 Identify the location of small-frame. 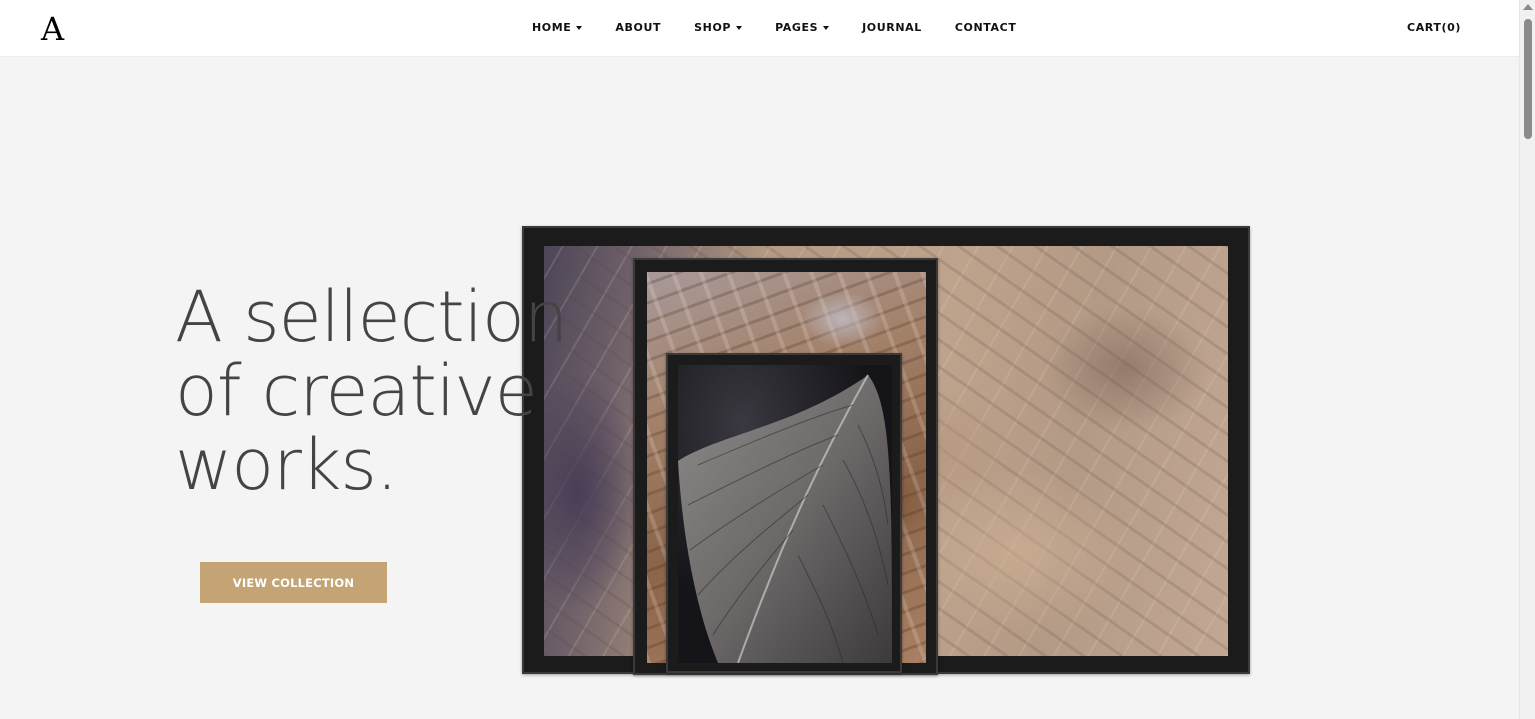
(784, 513).